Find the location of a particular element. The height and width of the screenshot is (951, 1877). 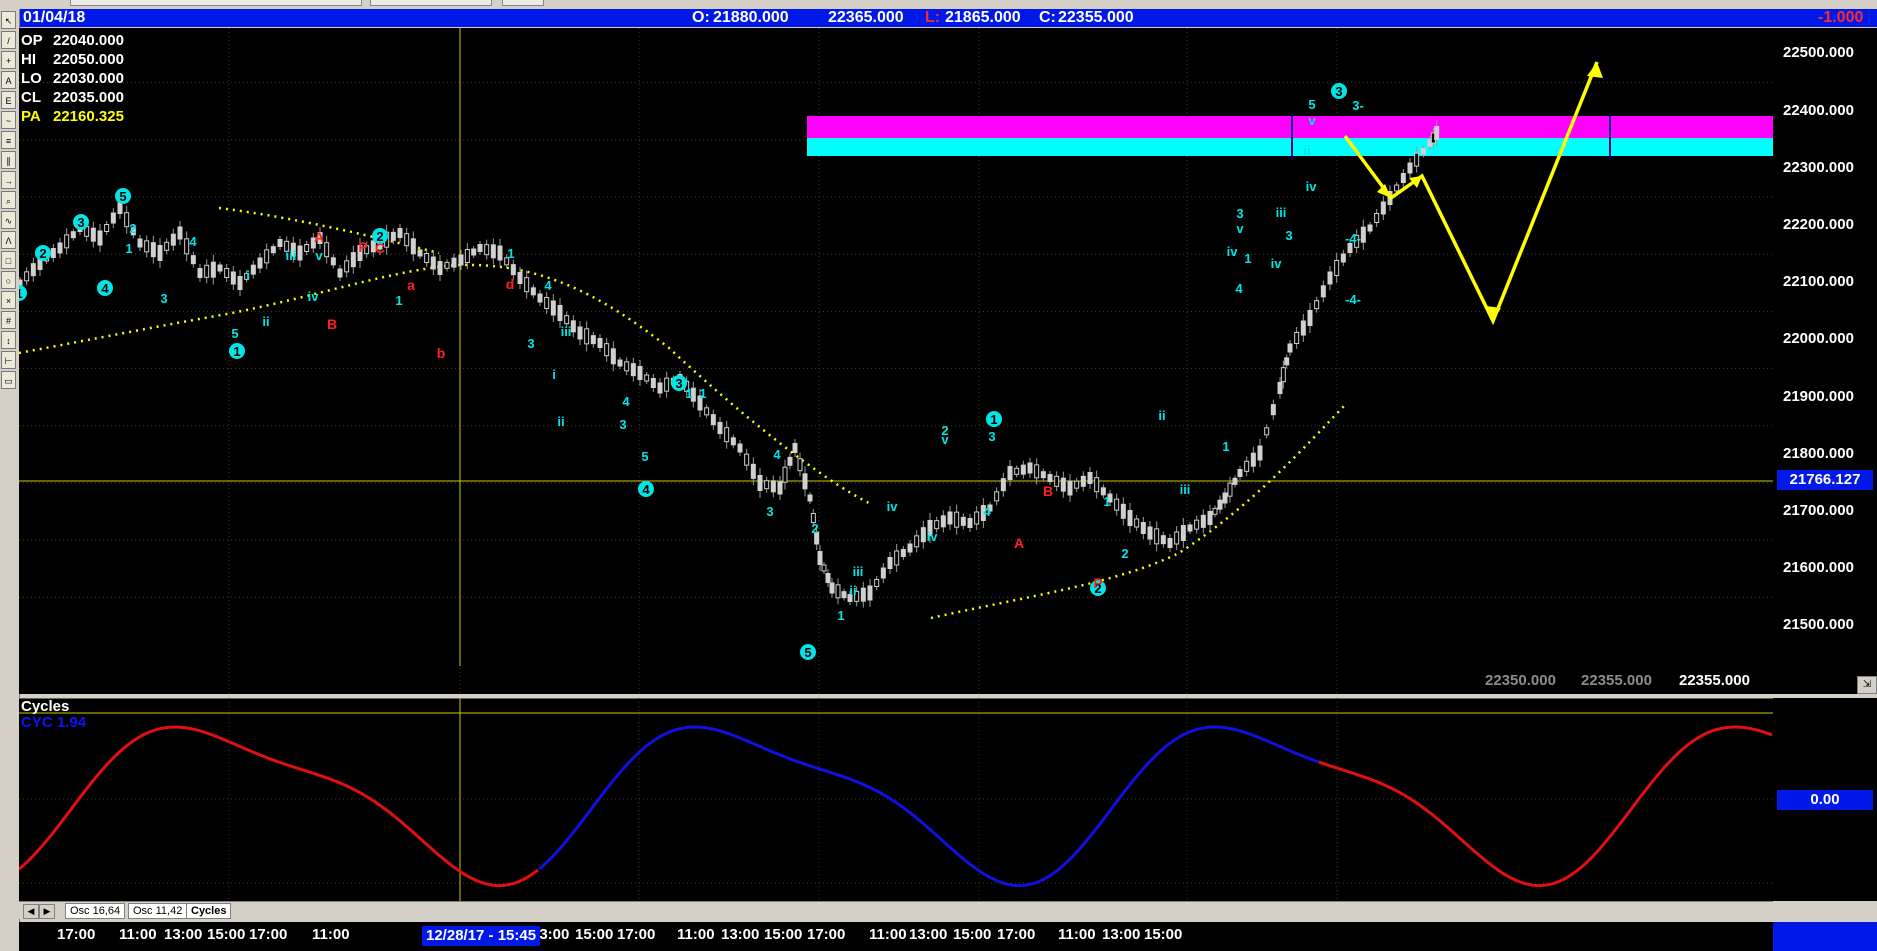

cycle2-tool-icon: ∿ is located at coordinates (8, 220).